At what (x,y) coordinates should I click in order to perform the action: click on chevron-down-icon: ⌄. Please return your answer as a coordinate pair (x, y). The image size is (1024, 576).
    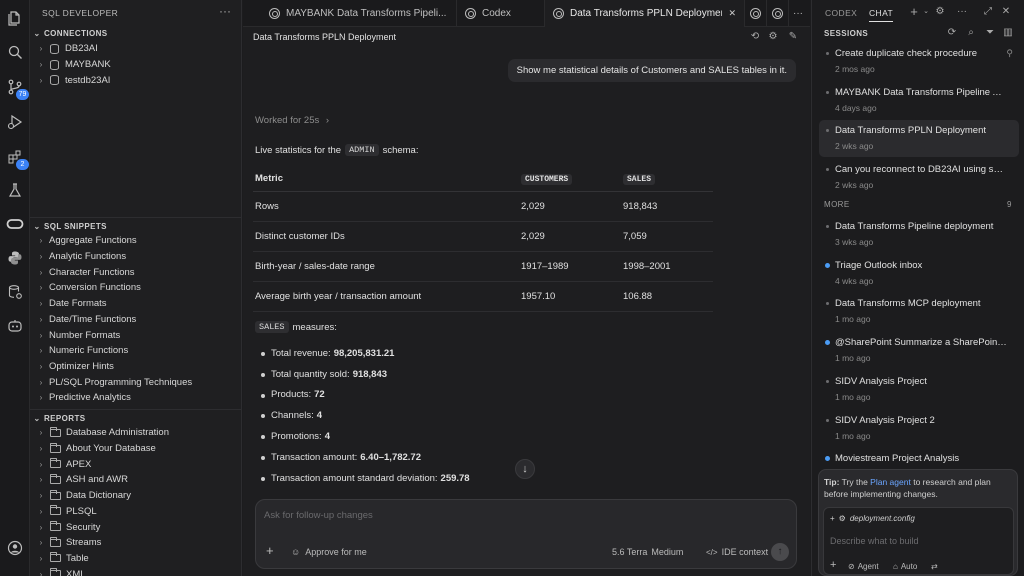
    Looking at the image, I should click on (926, 12).